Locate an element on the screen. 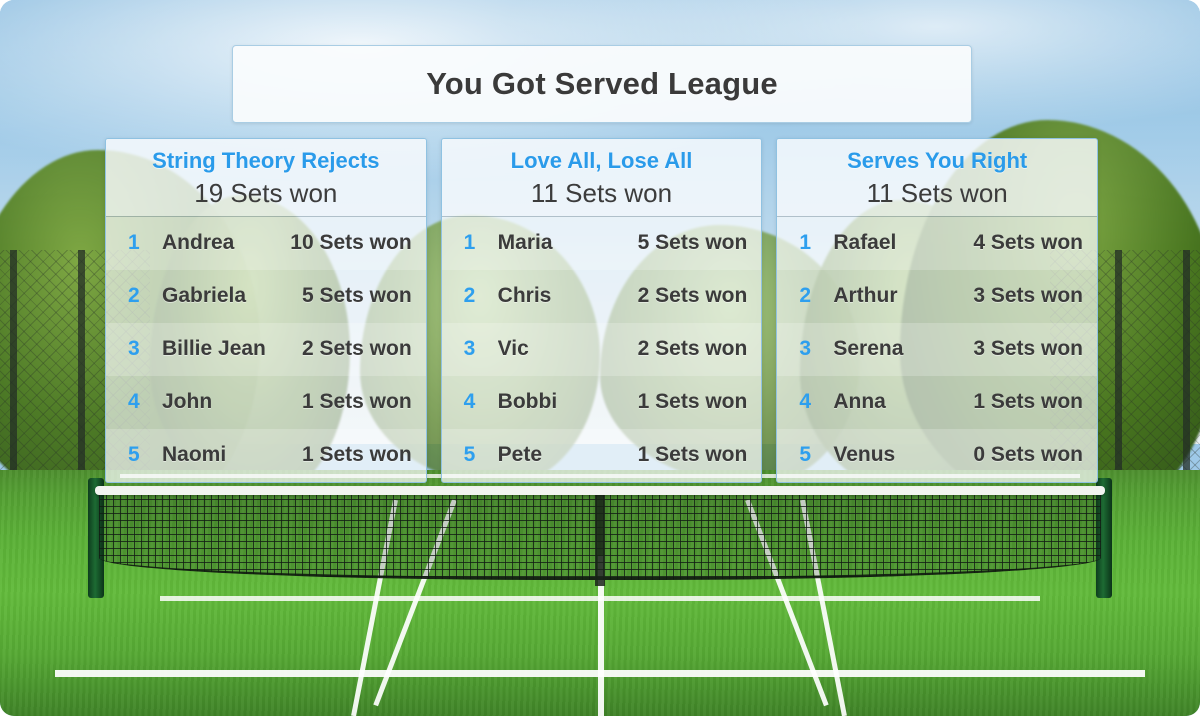 The image size is (1200, 716). table-row: 3 Billie Jean 2 Sets won is located at coordinates (266, 349).